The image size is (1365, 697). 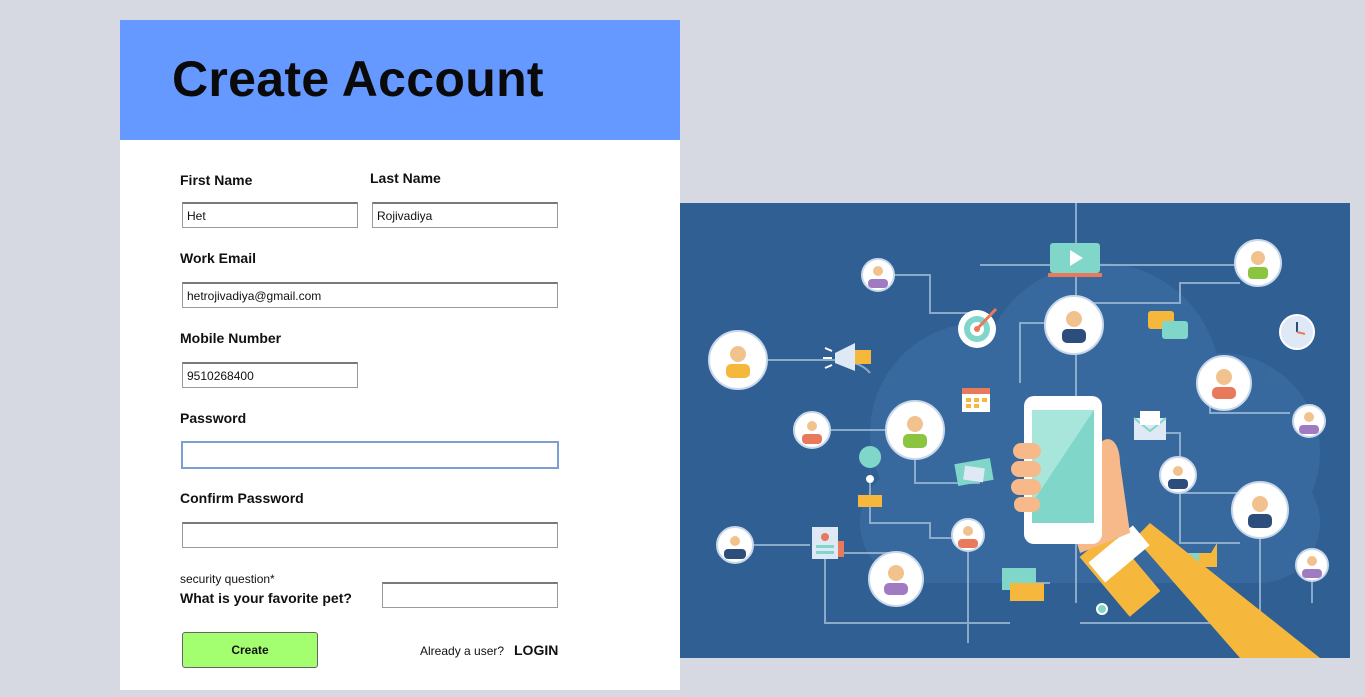 What do you see at coordinates (370, 295) in the screenshot?
I see `work-email-input` at bounding box center [370, 295].